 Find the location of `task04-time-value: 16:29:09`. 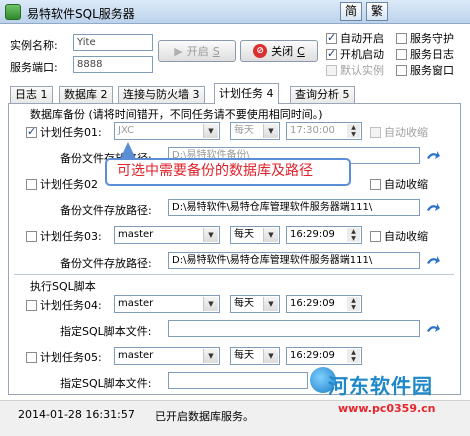

task04-time-value: 16:29:09 is located at coordinates (312, 303).